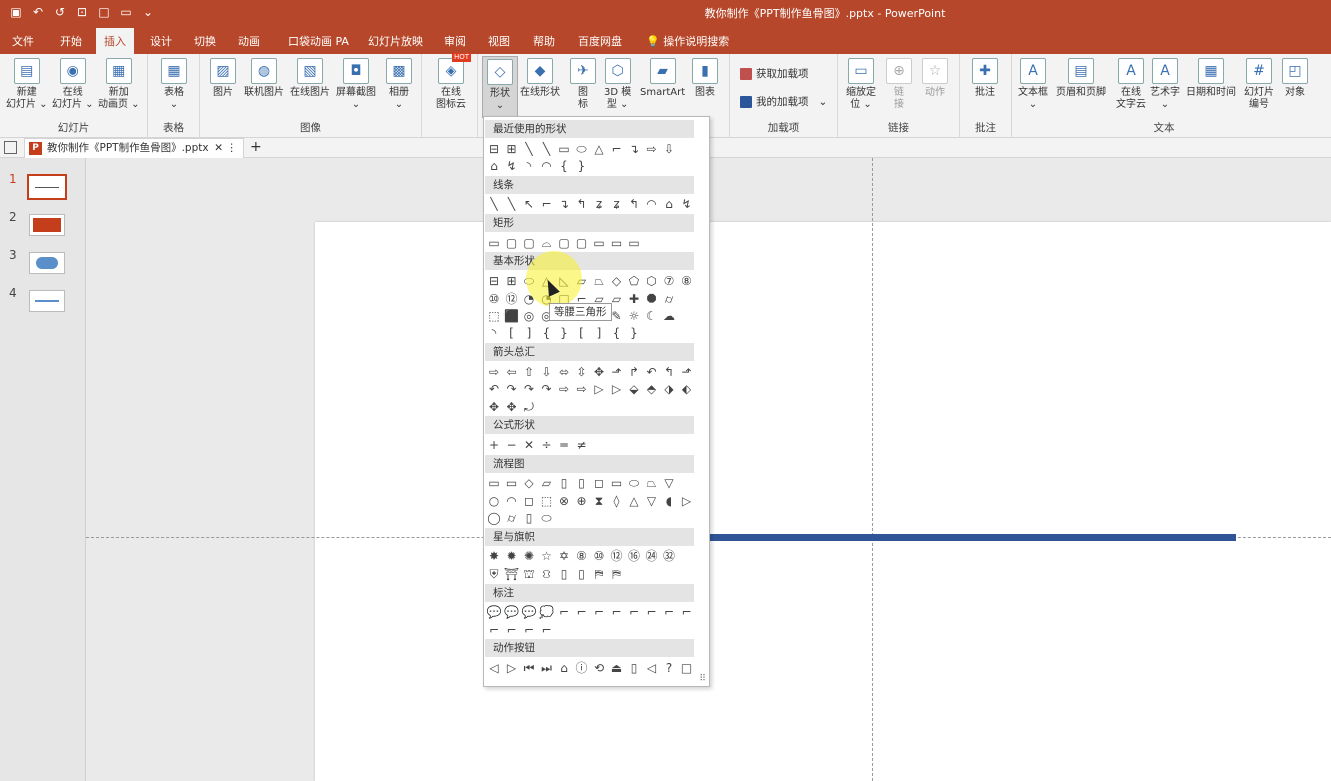 The height and width of the screenshot is (781, 1331). Describe the element at coordinates (564, 243) in the screenshot. I see `shape-item: ▢` at that location.